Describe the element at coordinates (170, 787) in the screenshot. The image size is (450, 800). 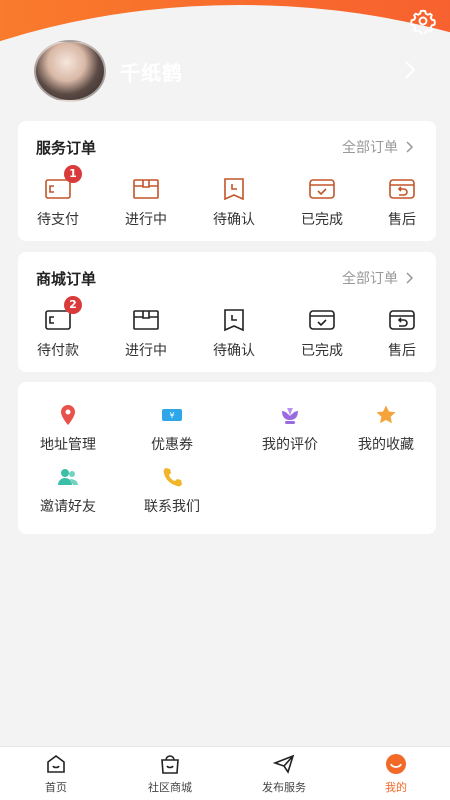
I see `tab-label: 社区商城` at that location.